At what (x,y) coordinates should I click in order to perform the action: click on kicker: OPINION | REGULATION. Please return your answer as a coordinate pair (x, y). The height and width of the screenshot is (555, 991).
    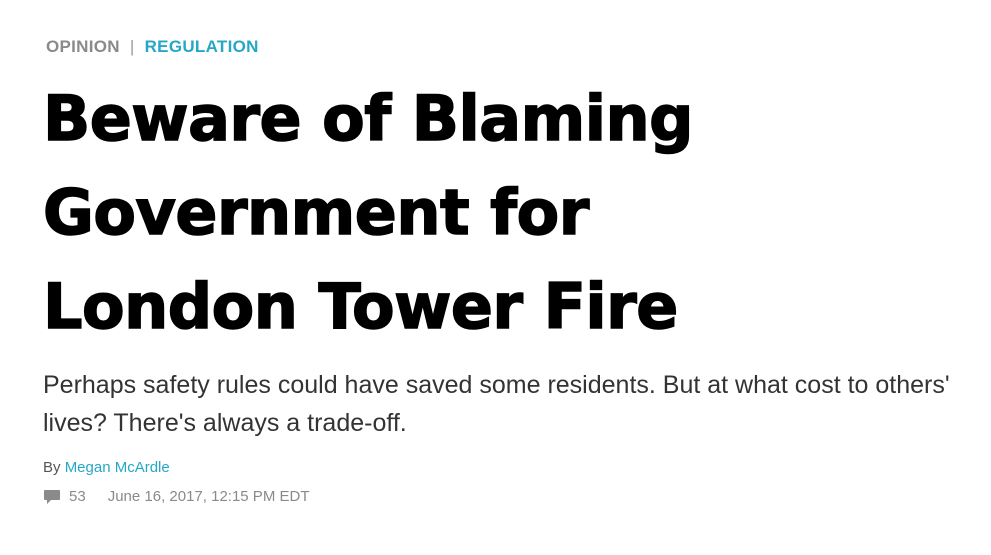
    Looking at the image, I should click on (152, 47).